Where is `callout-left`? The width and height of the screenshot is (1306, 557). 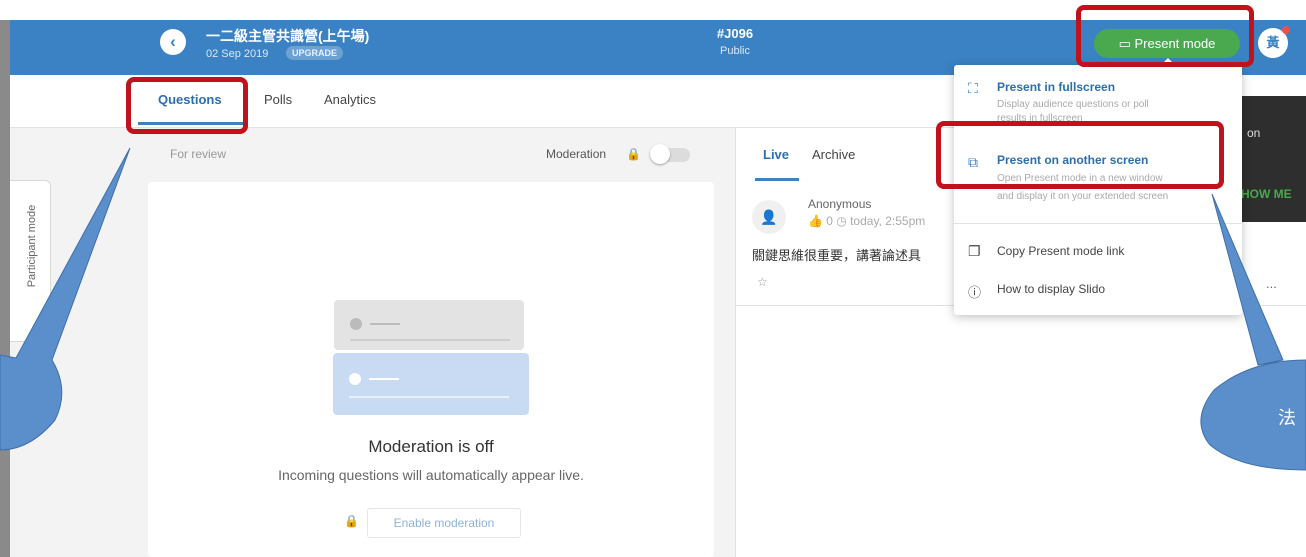 callout-left is located at coordinates (65, 299).